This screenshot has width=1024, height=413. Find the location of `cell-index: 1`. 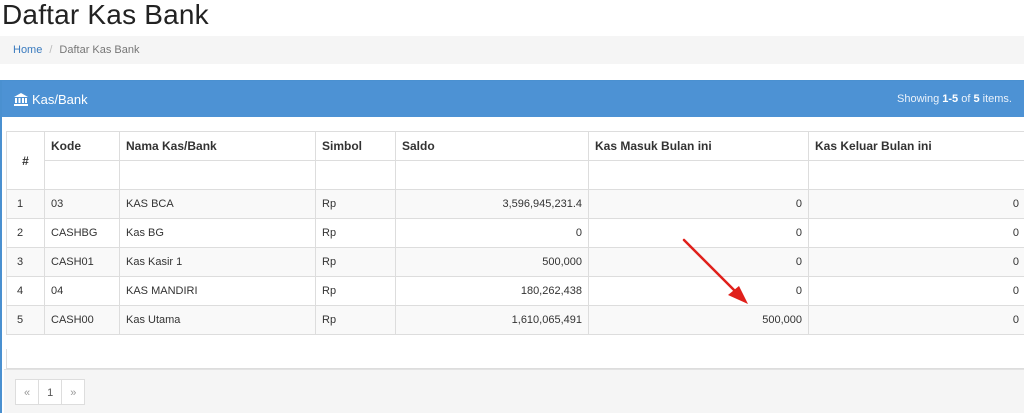

cell-index: 1 is located at coordinates (25, 204).